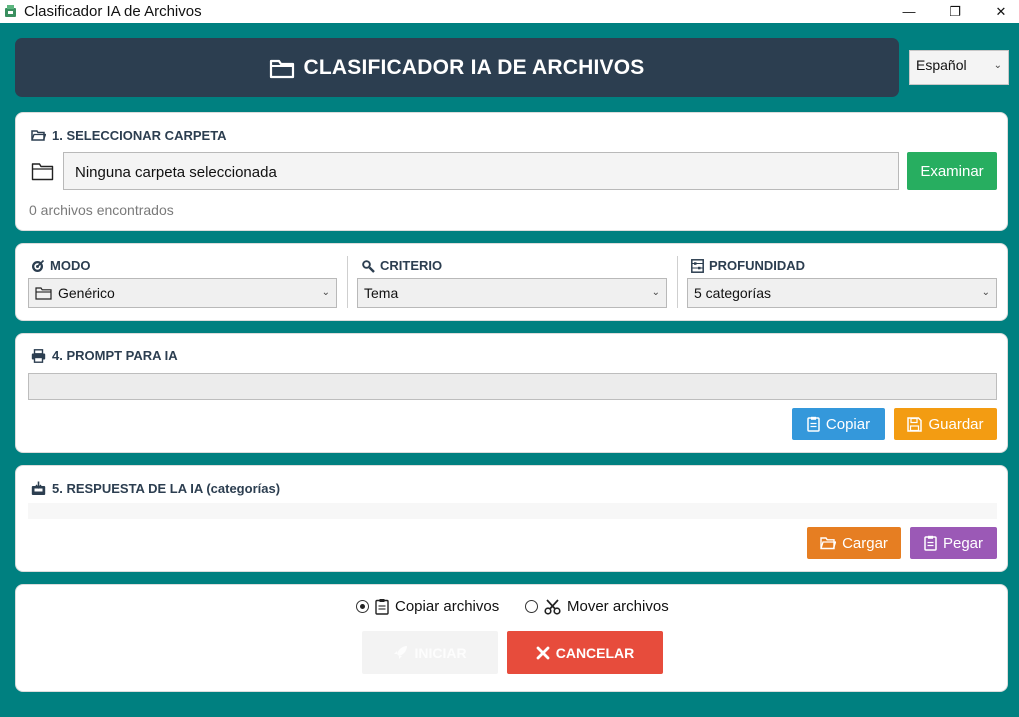 The width and height of the screenshot is (1019, 717). What do you see at coordinates (440, 652) in the screenshot?
I see `start-button-label: INICIAR` at bounding box center [440, 652].